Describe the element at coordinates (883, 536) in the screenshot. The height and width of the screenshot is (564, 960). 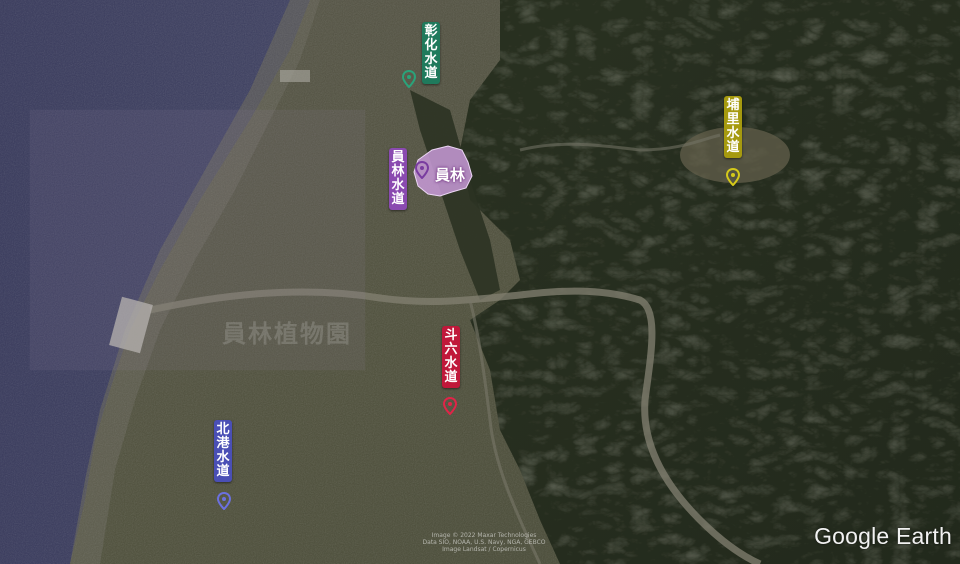
I see `google-earth-logo: Google Earth` at that location.